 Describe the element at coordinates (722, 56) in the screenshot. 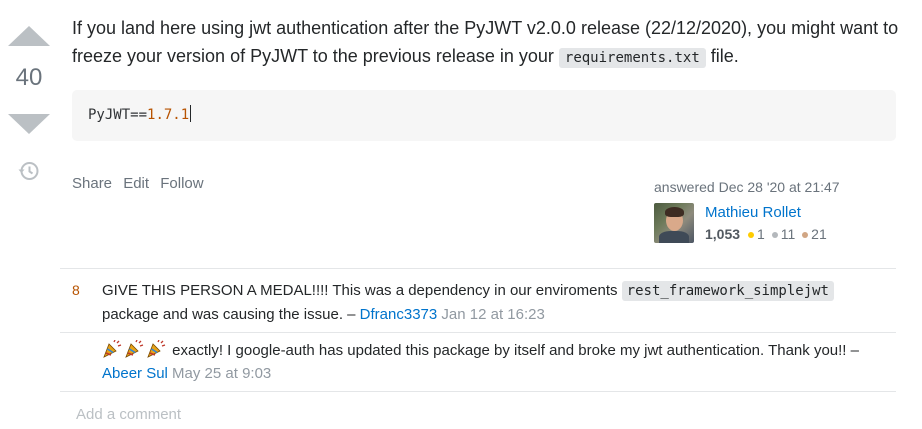

I see `answer-text-end: file.` at that location.